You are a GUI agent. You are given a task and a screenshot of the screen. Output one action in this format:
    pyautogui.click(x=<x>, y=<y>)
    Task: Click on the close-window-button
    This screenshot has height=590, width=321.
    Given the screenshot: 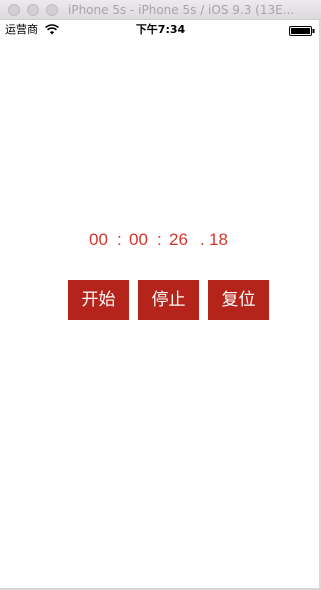 What is the action you would take?
    pyautogui.click(x=14, y=10)
    